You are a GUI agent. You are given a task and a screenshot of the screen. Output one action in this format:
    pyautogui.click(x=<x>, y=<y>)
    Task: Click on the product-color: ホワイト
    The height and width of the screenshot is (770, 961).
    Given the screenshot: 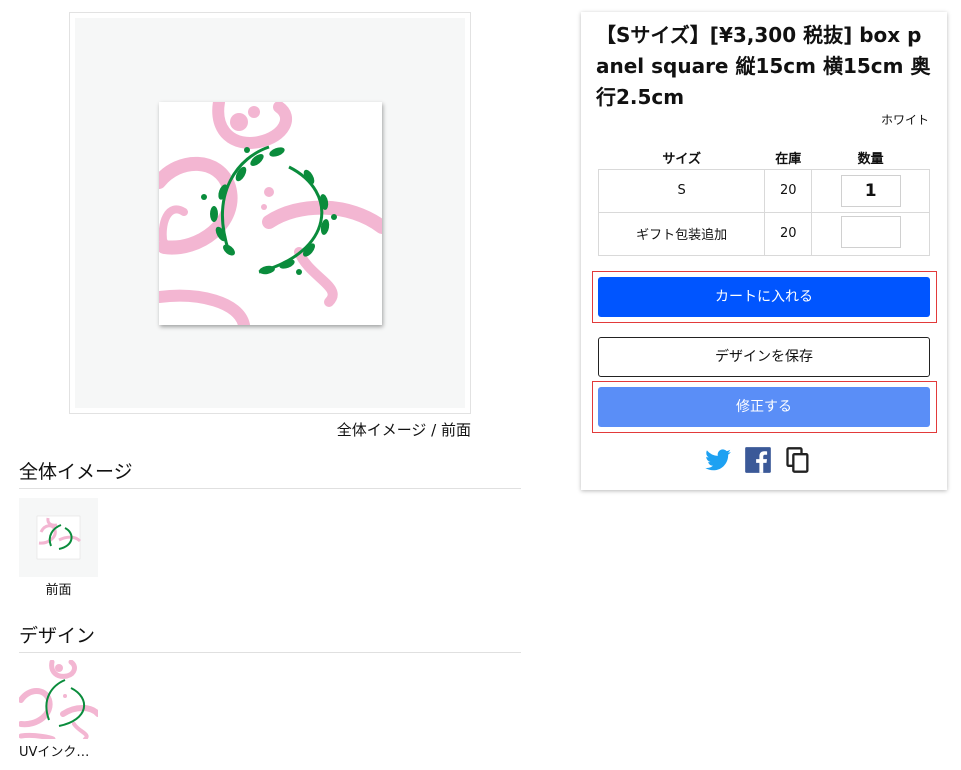 What is the action you would take?
    pyautogui.click(x=904, y=120)
    